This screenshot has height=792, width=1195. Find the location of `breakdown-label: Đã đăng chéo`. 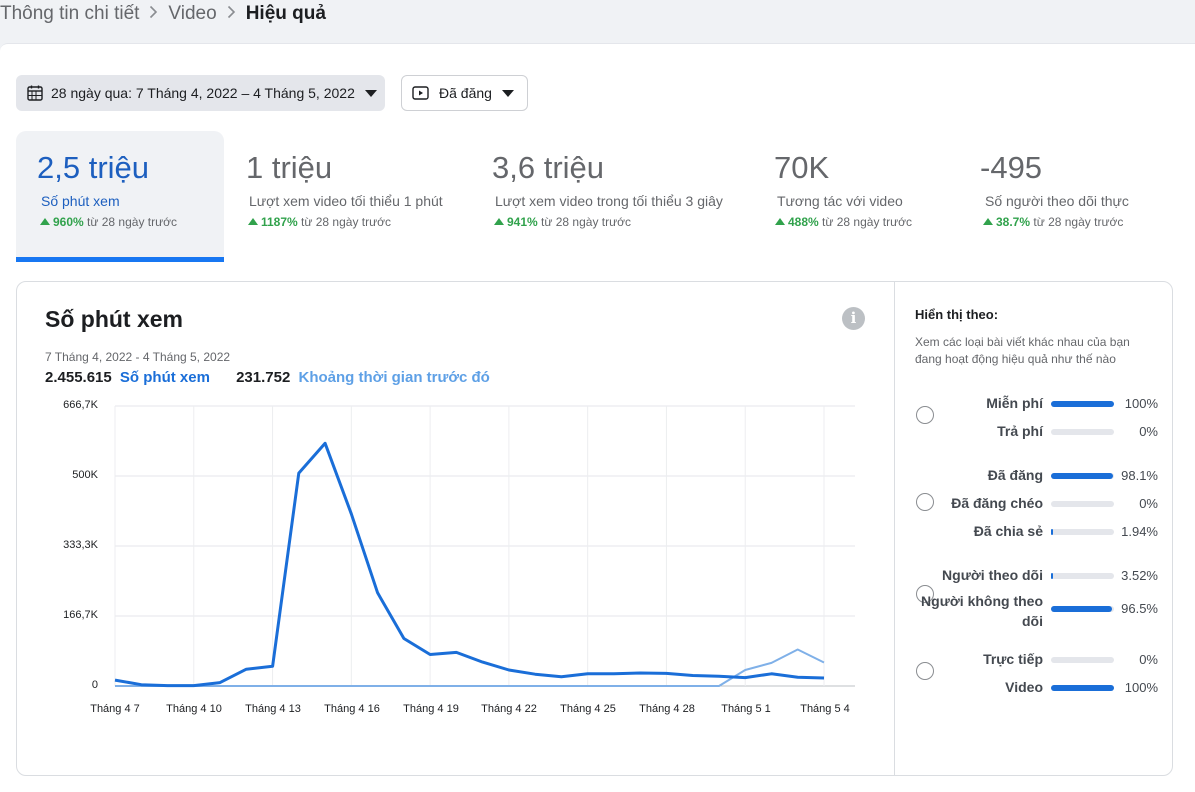

breakdown-label: Đã đăng chéo is located at coordinates (997, 503).